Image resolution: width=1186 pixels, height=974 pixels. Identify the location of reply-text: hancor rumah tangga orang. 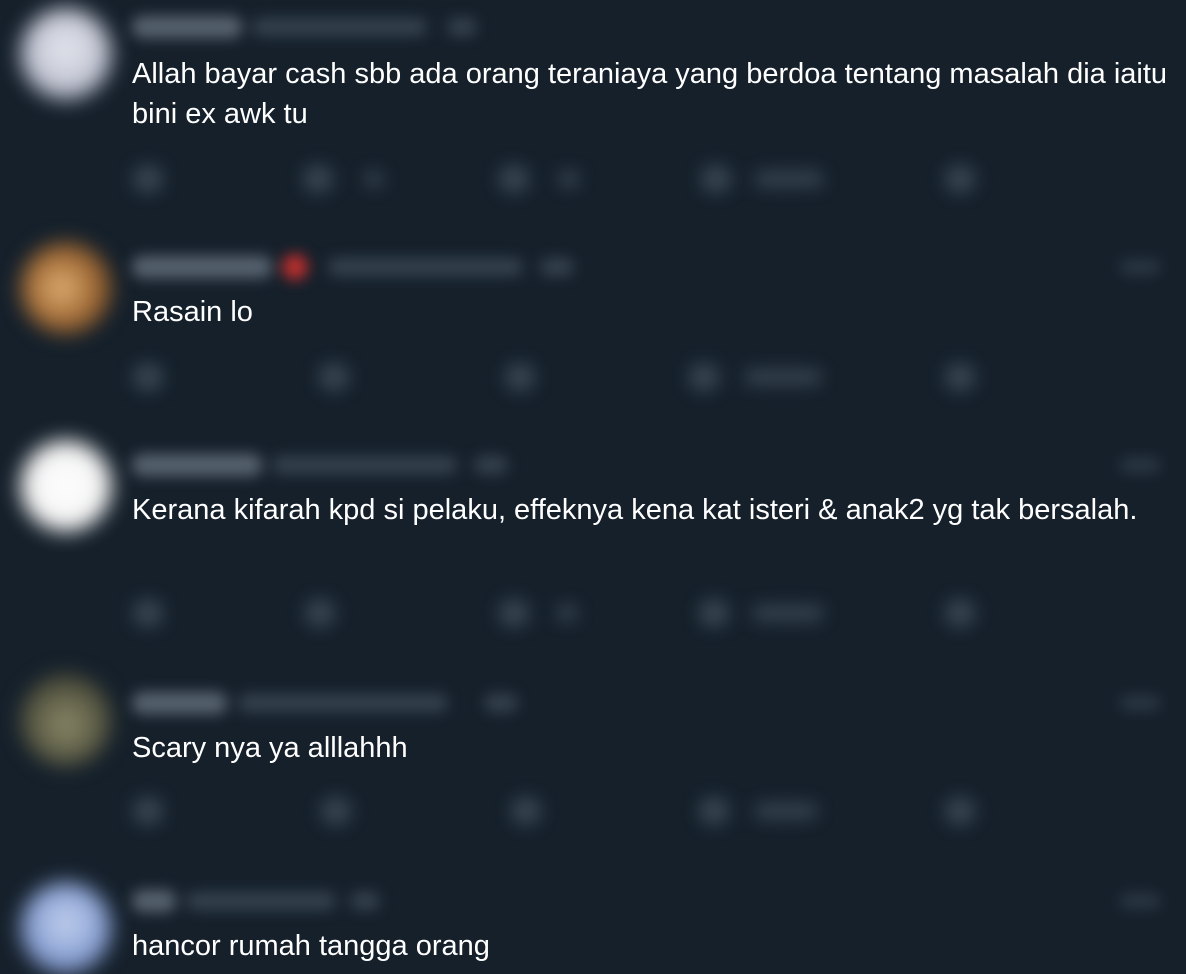
(311, 946).